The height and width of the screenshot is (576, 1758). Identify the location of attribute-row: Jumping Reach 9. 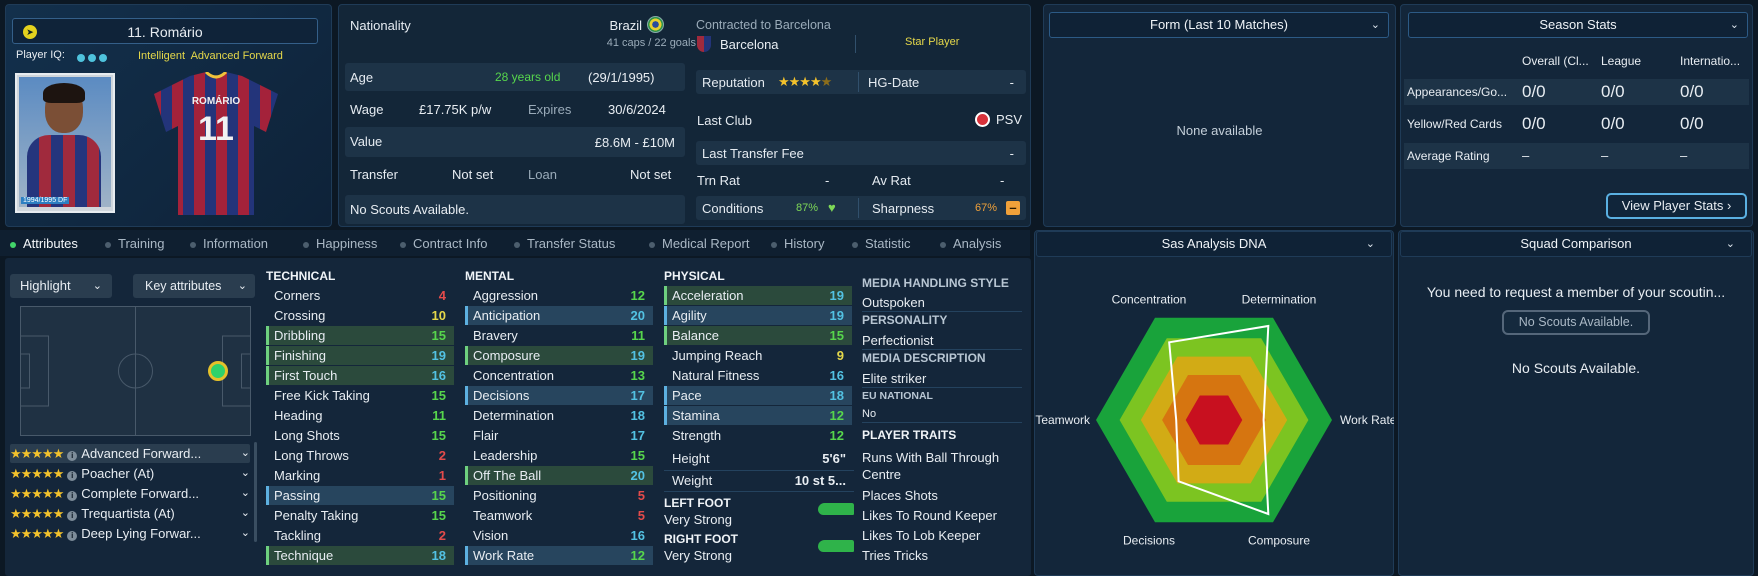
(758, 355).